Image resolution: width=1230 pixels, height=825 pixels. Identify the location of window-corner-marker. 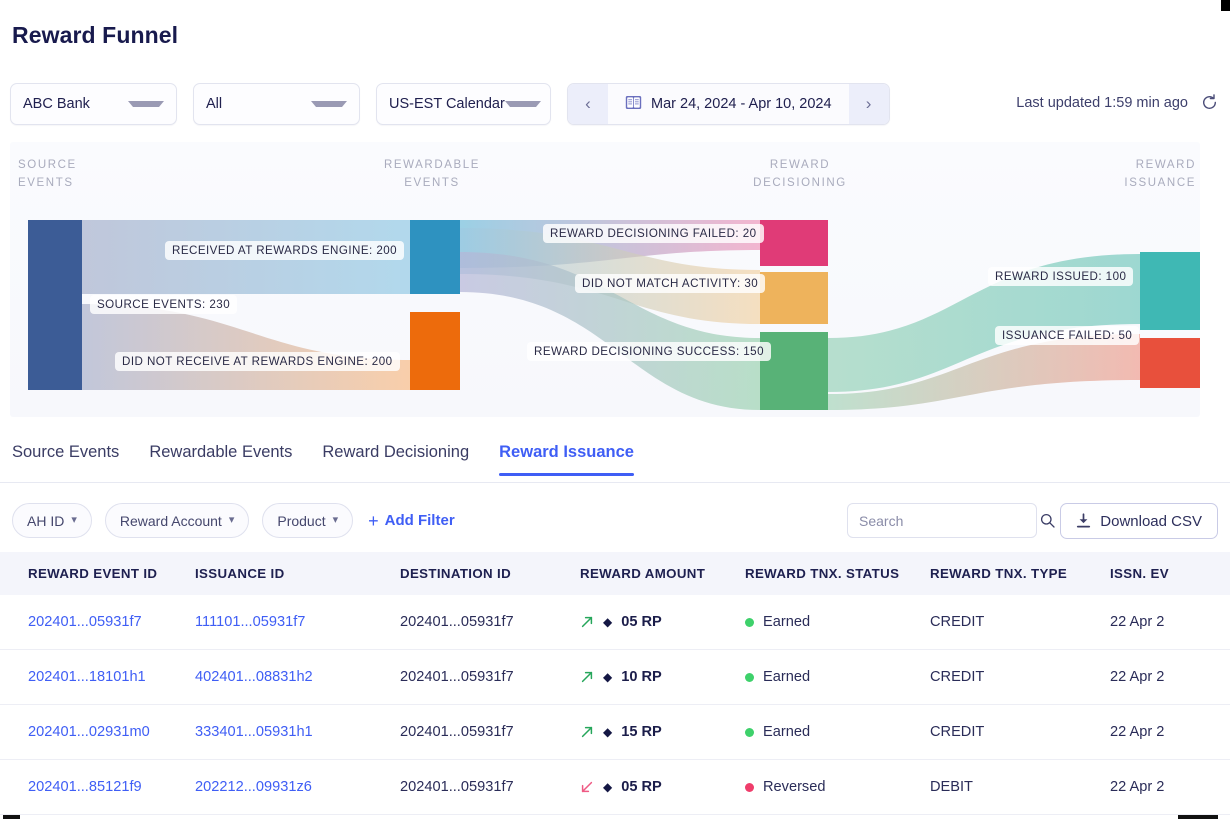
(1225, 5).